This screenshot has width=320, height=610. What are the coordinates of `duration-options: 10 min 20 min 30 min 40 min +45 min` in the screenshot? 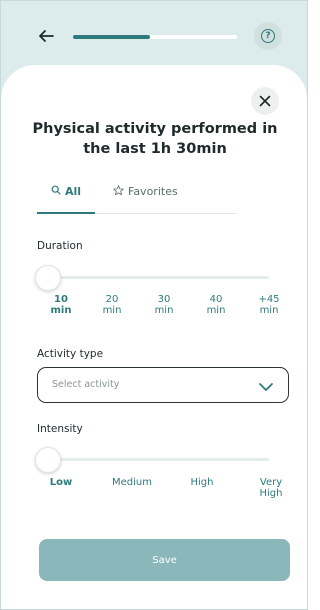 It's located at (160, 307).